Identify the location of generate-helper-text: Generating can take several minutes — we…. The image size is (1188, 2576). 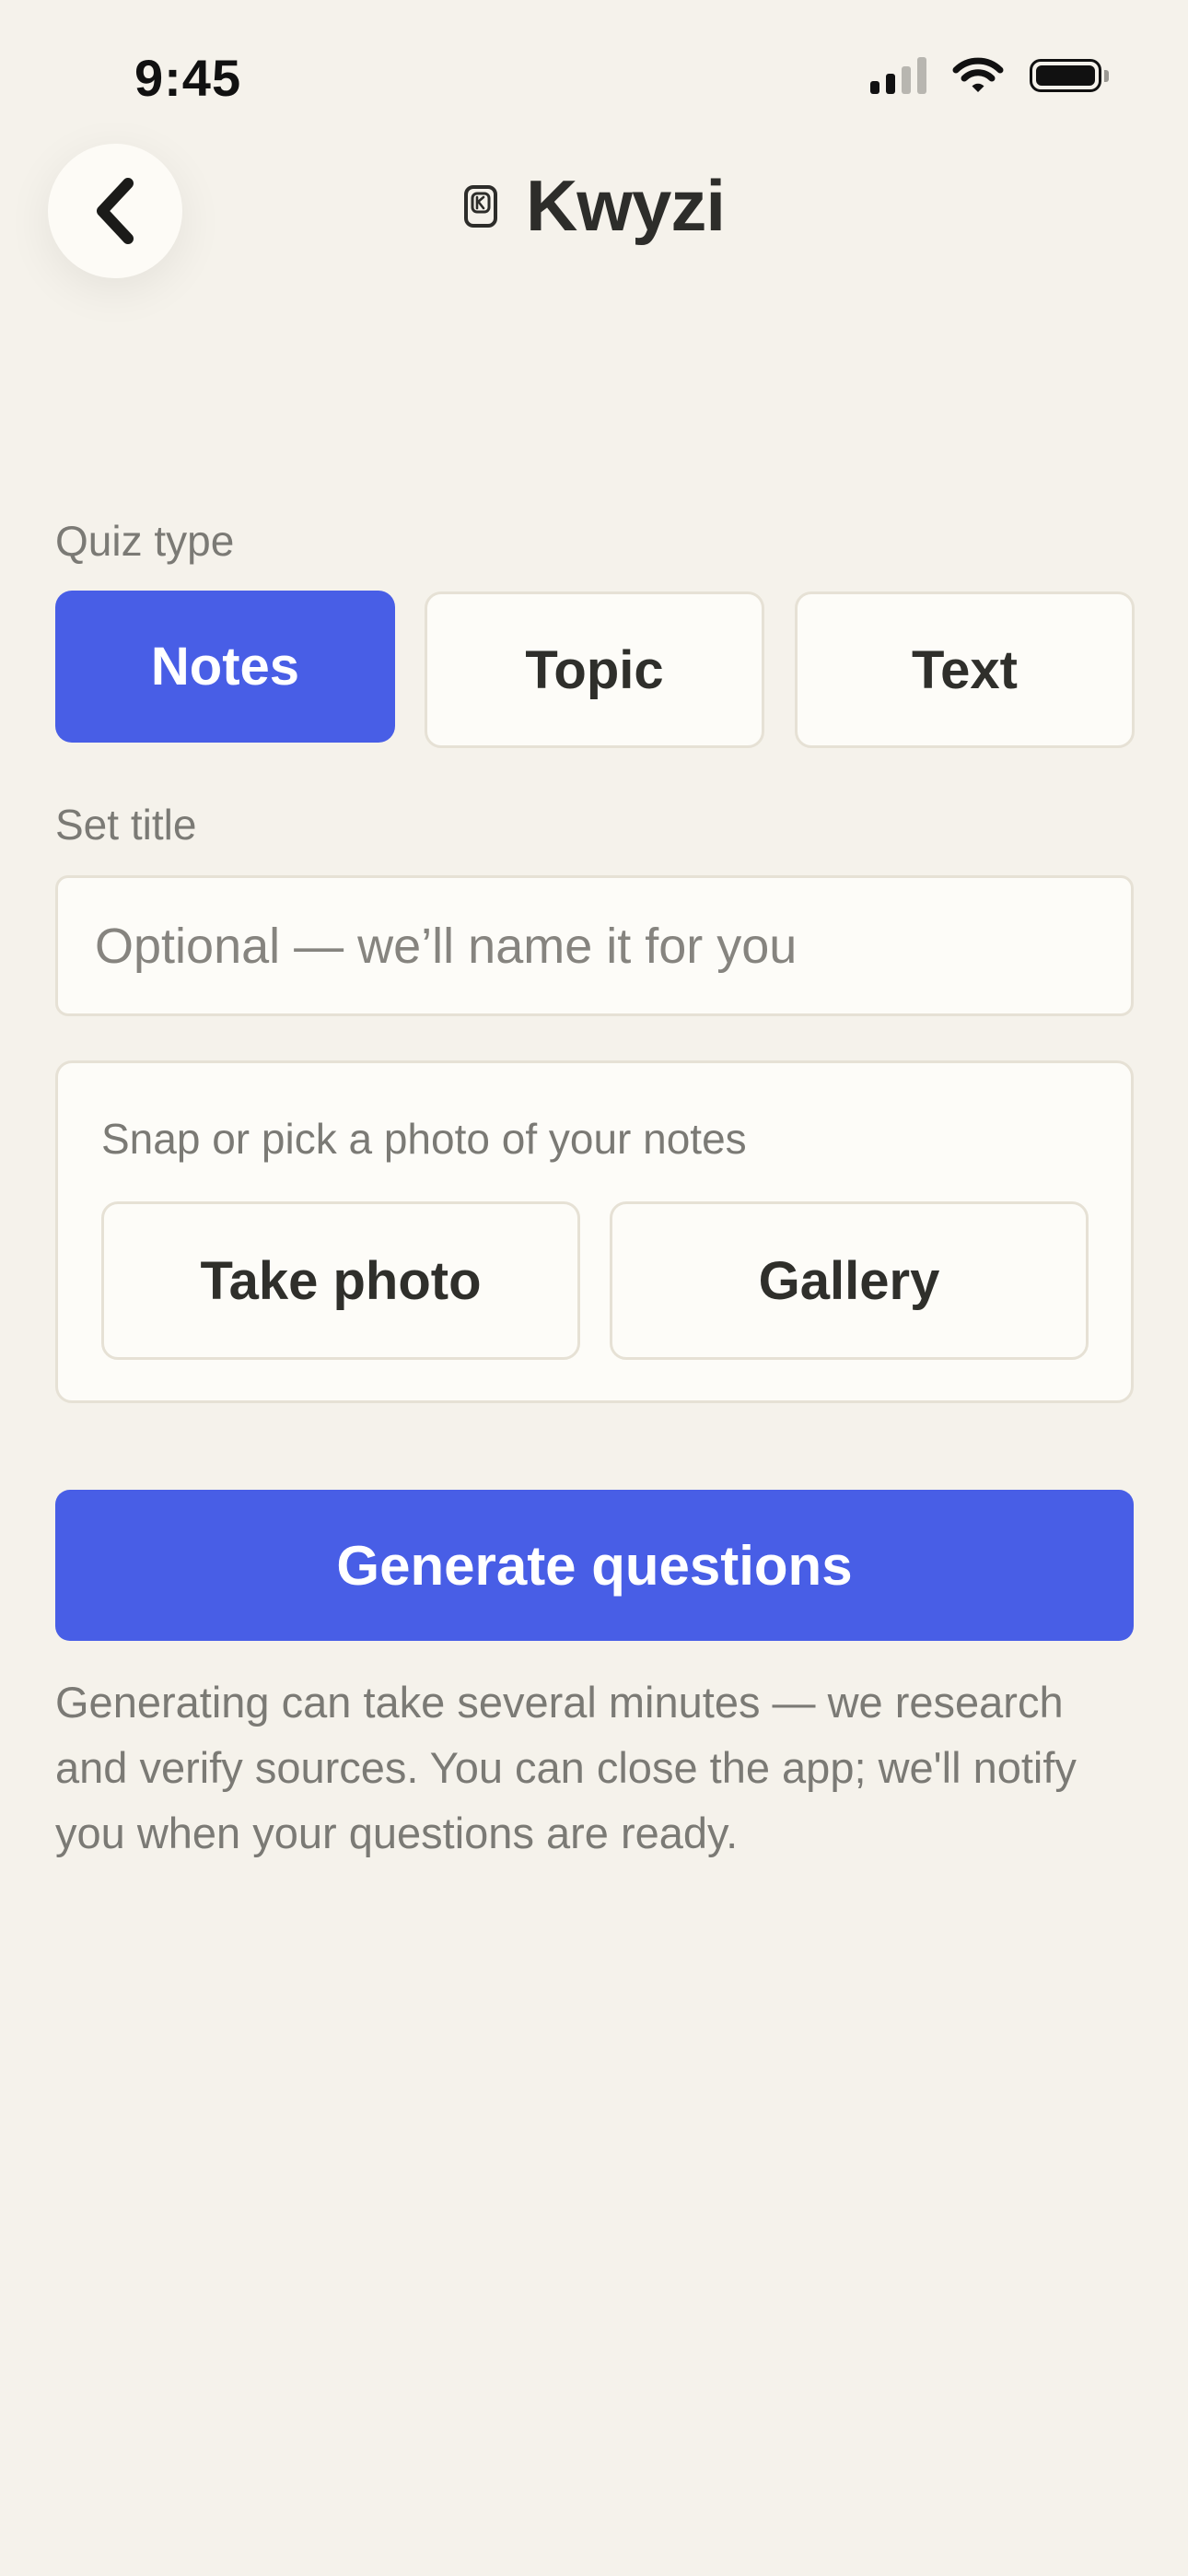
(566, 1767).